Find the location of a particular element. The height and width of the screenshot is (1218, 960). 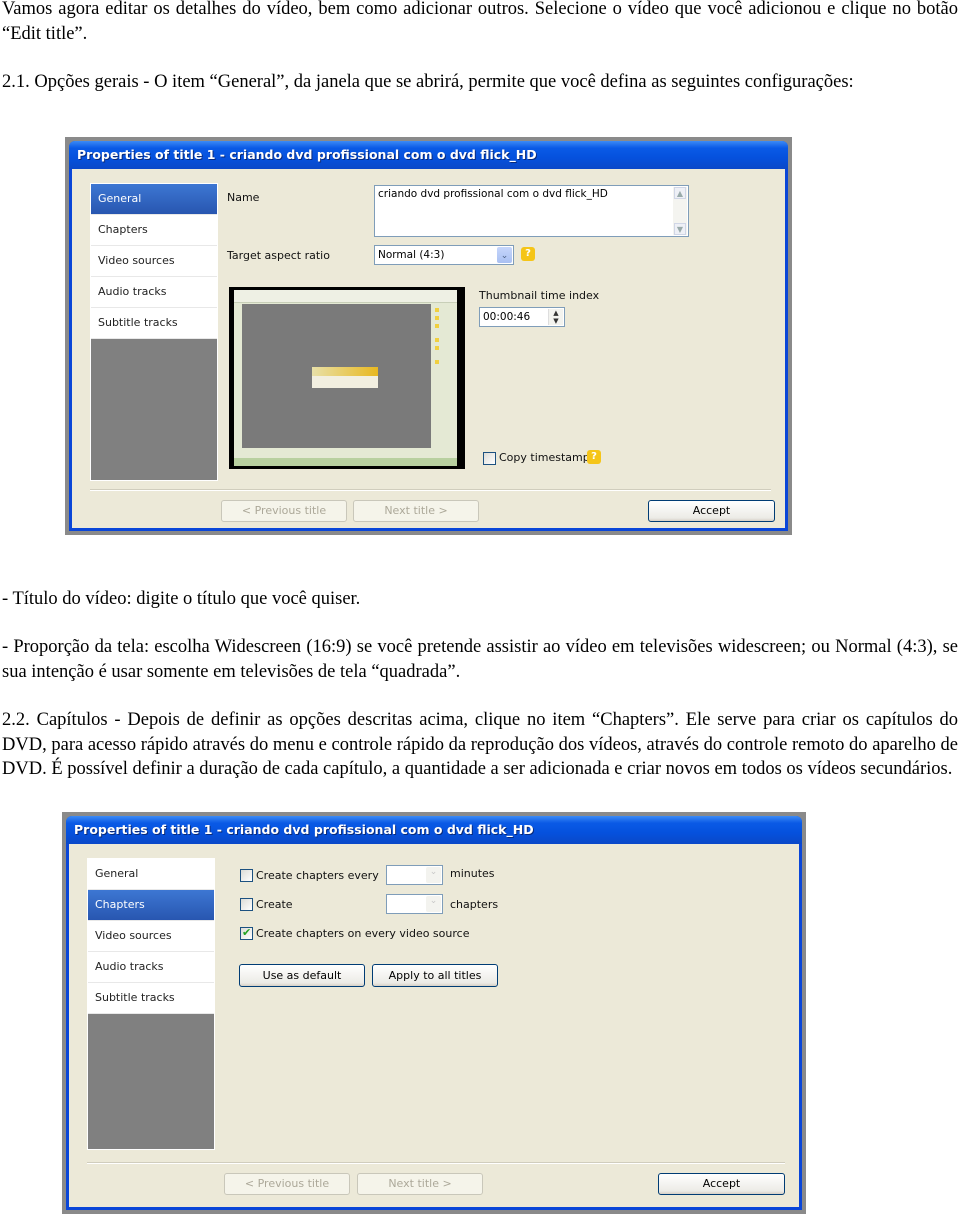

copy-timestamps-checkbox is located at coordinates (489, 458).